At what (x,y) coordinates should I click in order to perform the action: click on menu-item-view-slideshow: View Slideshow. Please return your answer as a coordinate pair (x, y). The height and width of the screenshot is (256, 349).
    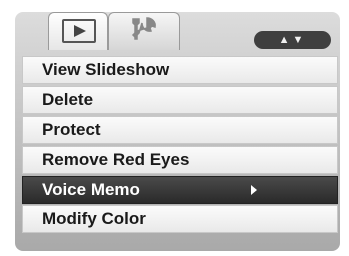
    Looking at the image, I should click on (180, 70).